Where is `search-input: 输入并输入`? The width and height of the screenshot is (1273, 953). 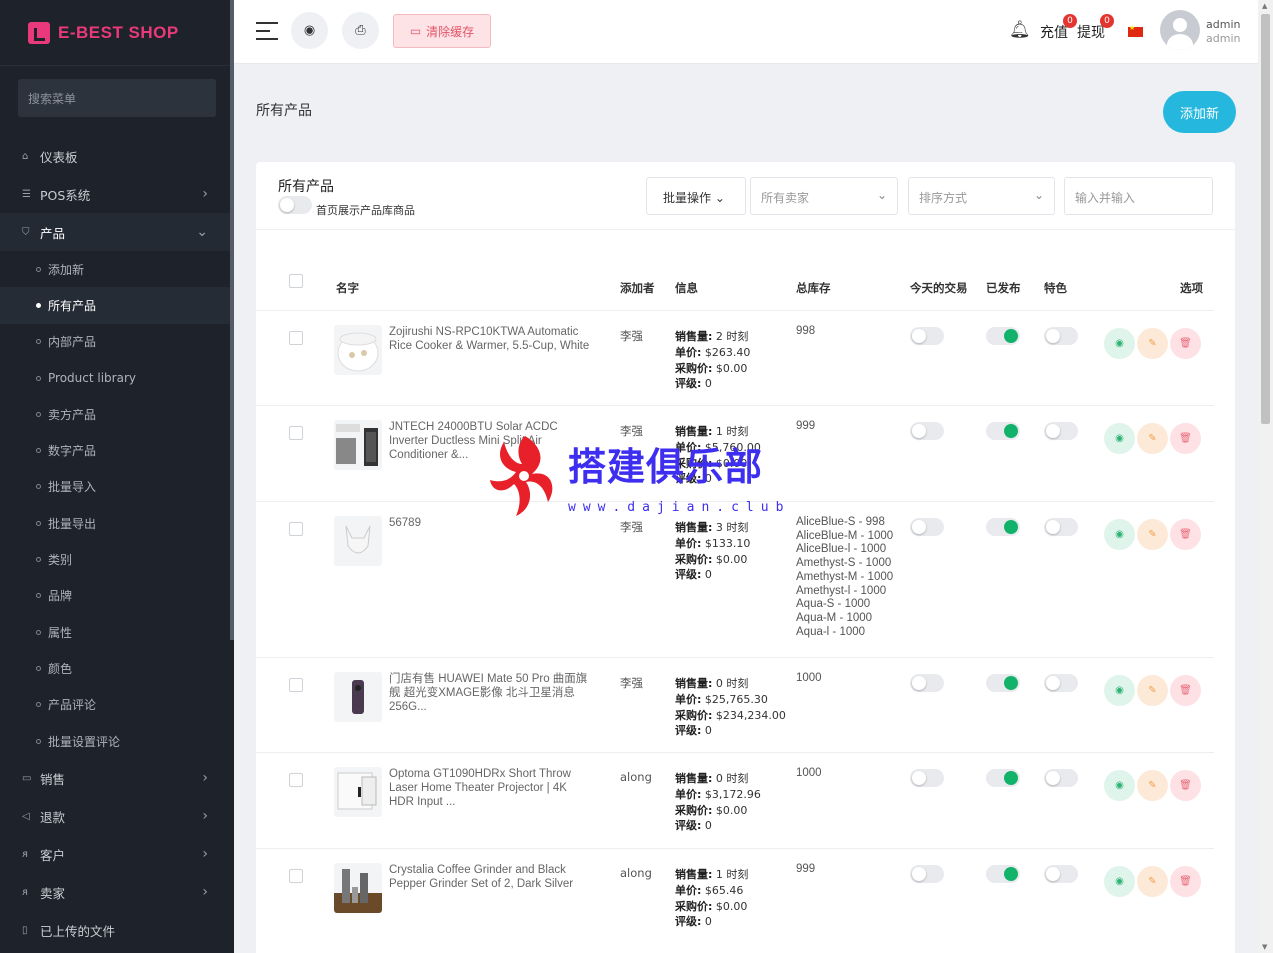 search-input: 输入并输入 is located at coordinates (1138, 196).